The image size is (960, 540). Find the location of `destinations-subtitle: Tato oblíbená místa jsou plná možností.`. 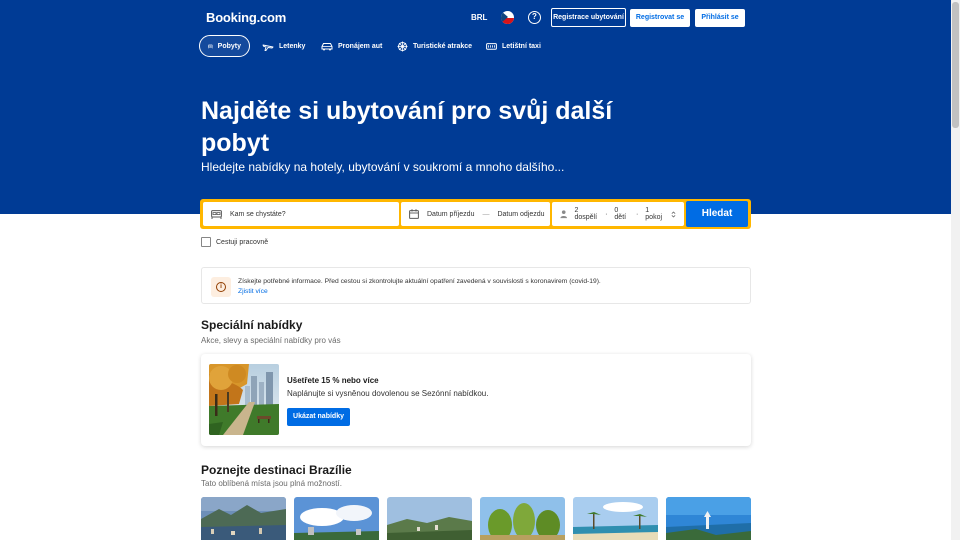

destinations-subtitle: Tato oblíbená místa jsou plná možností. is located at coordinates (271, 483).